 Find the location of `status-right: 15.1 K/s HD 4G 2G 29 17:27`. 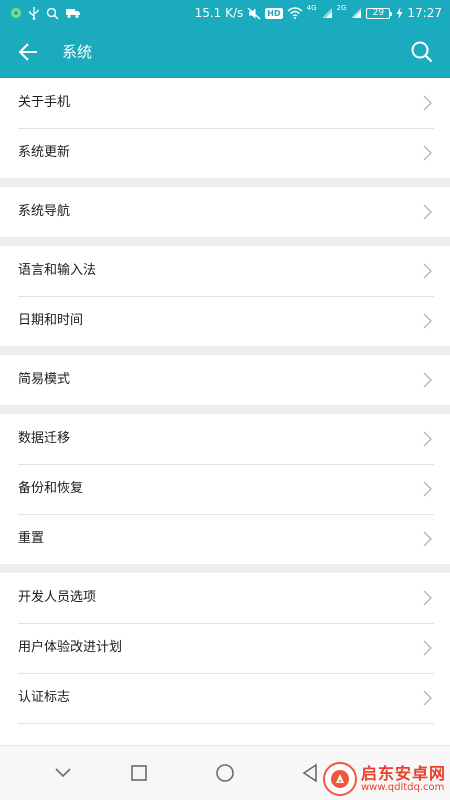

status-right: 15.1 K/s HD 4G 2G 29 17:27 is located at coordinates (318, 13).